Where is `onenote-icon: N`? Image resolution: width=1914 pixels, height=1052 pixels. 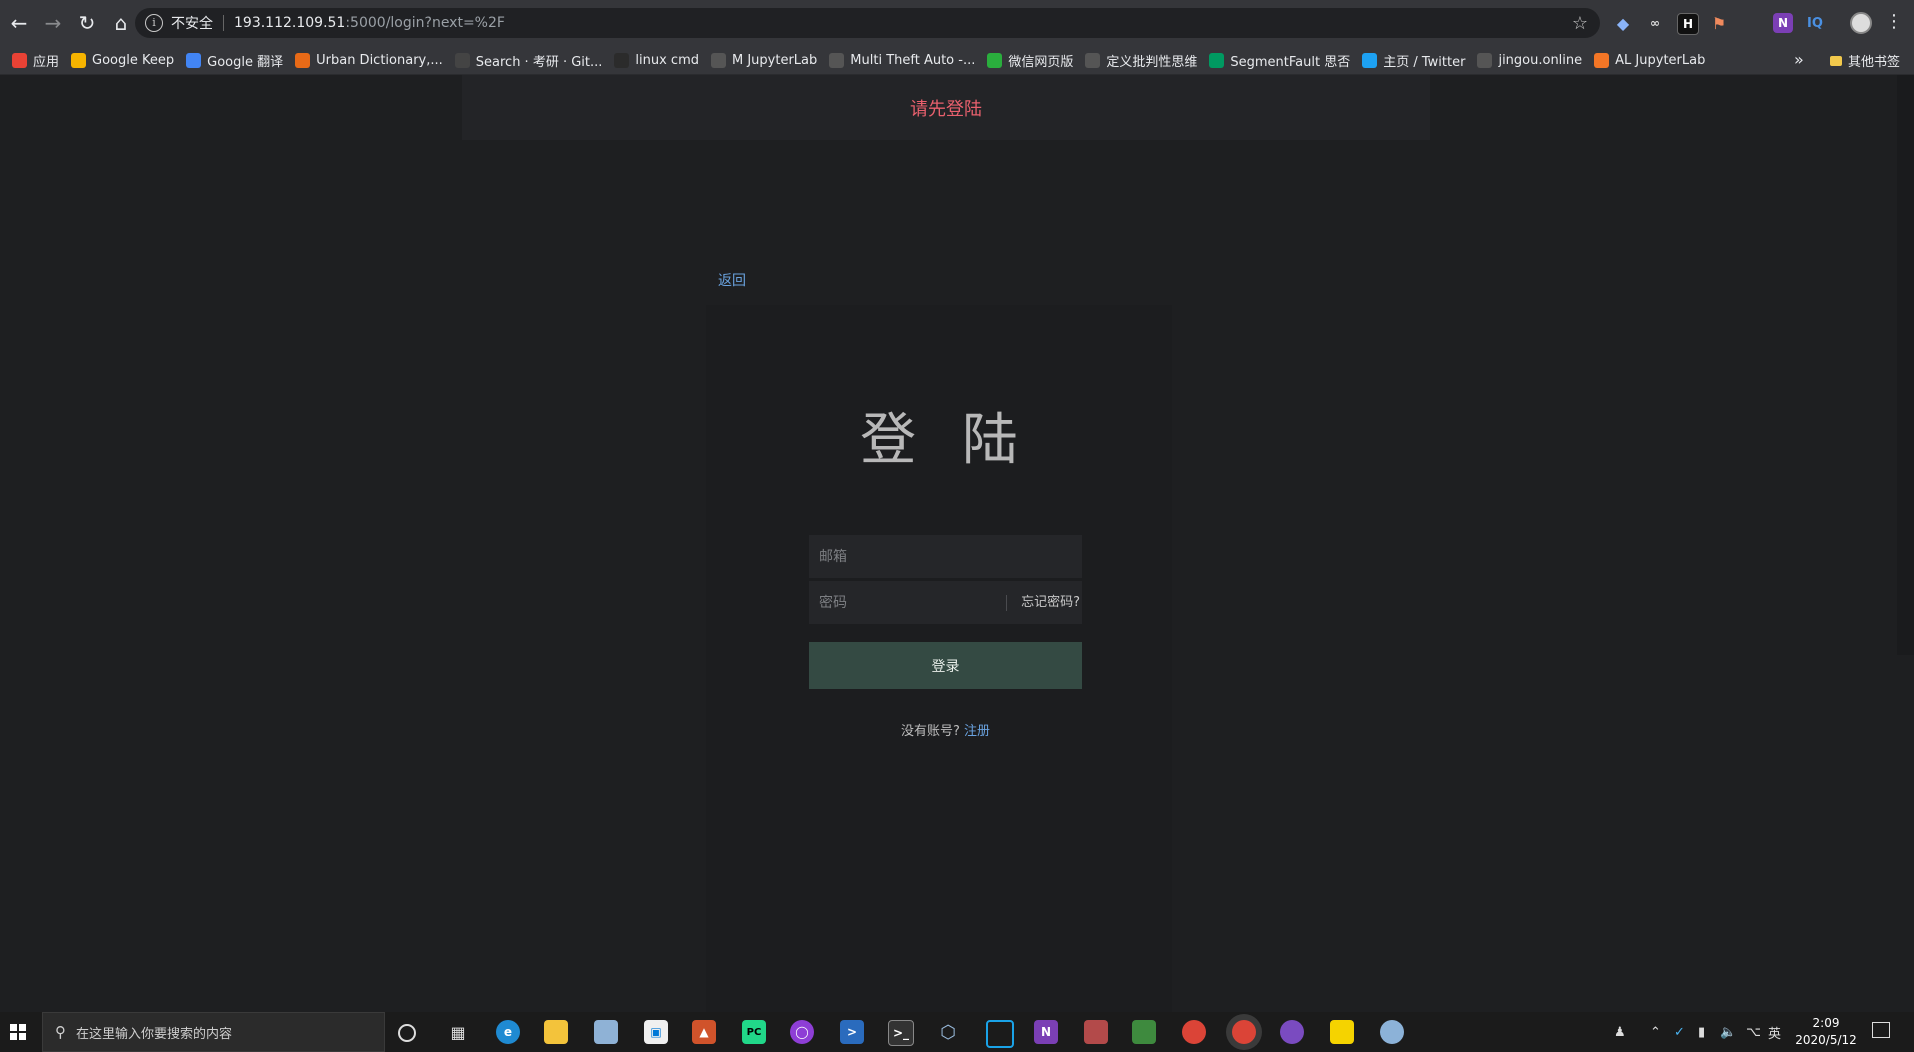 onenote-icon: N is located at coordinates (1046, 1032).